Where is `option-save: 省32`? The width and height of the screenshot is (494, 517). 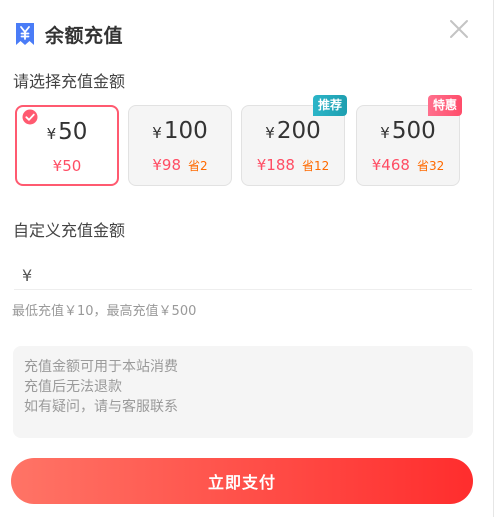 option-save: 省32 is located at coordinates (430, 166).